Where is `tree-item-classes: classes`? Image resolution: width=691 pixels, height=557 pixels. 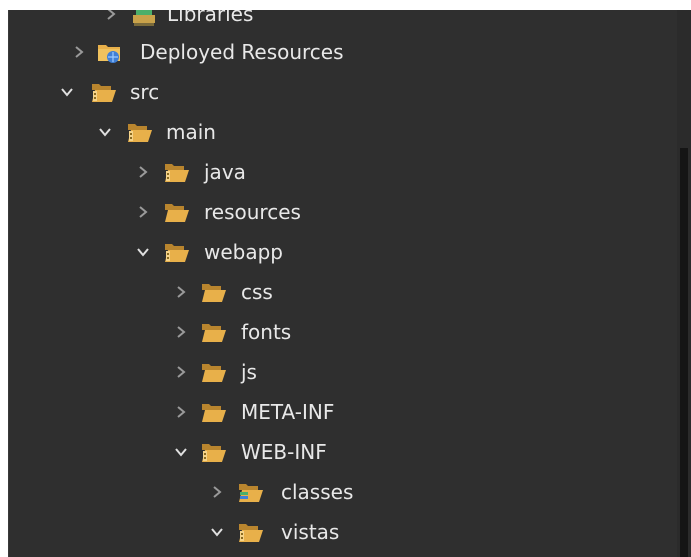 tree-item-classes: classes is located at coordinates (343, 492).